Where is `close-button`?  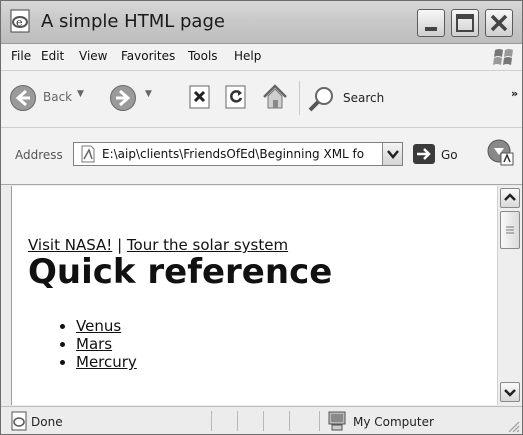
close-button is located at coordinates (499, 23).